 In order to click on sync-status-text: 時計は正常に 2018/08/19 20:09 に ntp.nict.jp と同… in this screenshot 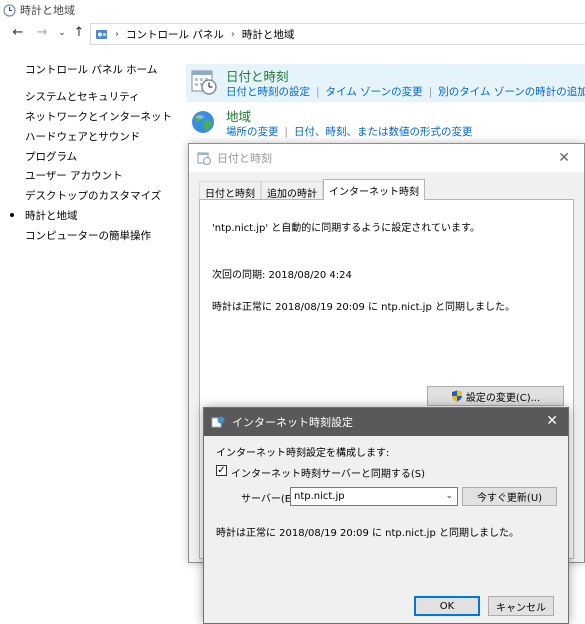, I will do `click(367, 533)`.